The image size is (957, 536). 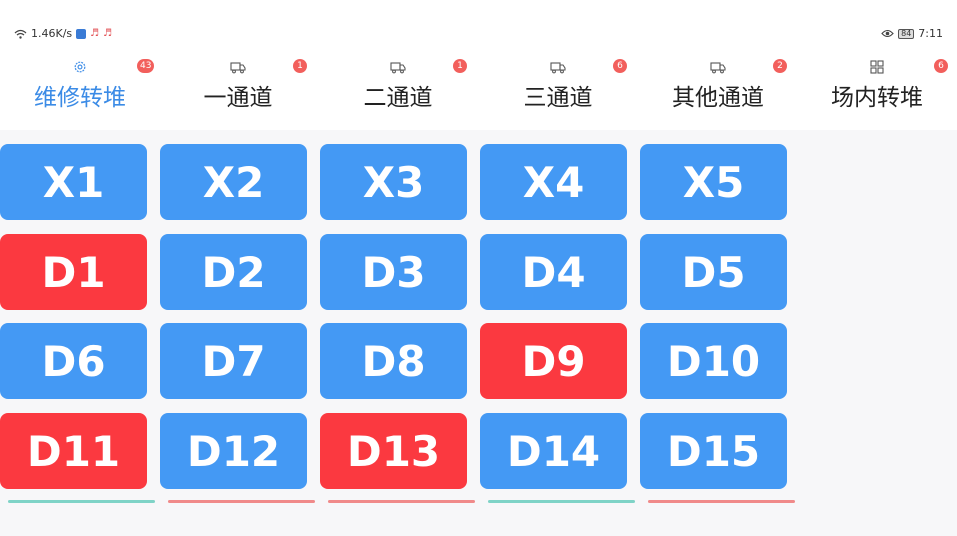 What do you see at coordinates (713, 182) in the screenshot?
I see `bay-button: X5` at bounding box center [713, 182].